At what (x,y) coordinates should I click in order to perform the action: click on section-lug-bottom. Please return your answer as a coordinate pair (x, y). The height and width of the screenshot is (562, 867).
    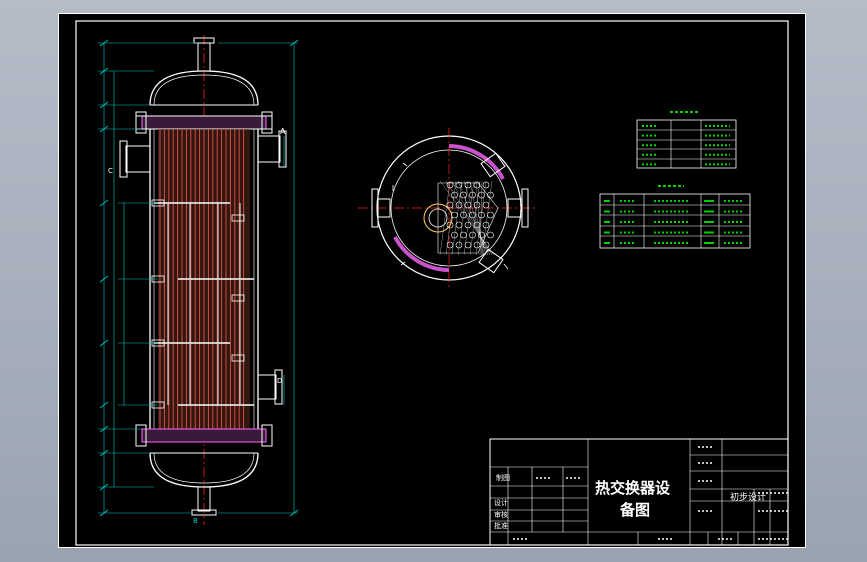
    Looking at the image, I should click on (491, 261).